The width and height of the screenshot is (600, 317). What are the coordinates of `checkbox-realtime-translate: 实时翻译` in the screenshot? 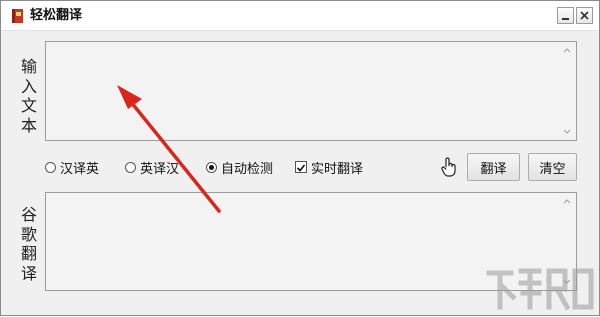 It's located at (329, 167).